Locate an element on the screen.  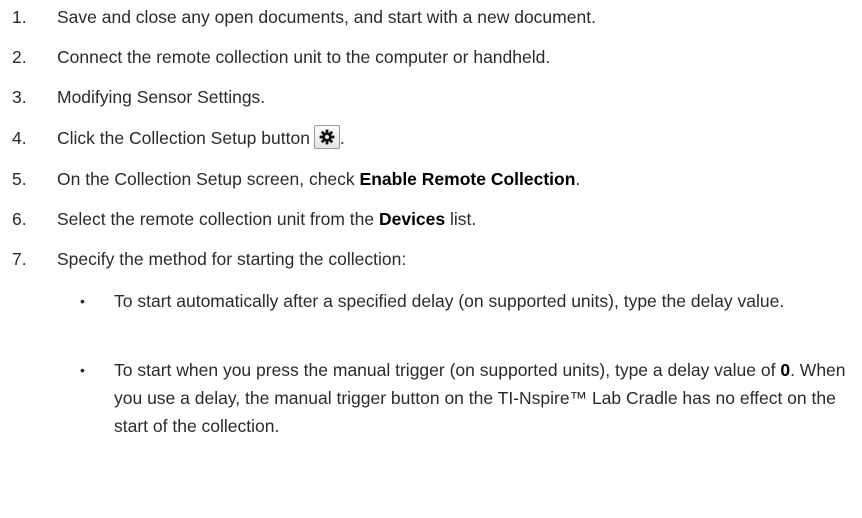
step-number: 3. is located at coordinates (19, 97).